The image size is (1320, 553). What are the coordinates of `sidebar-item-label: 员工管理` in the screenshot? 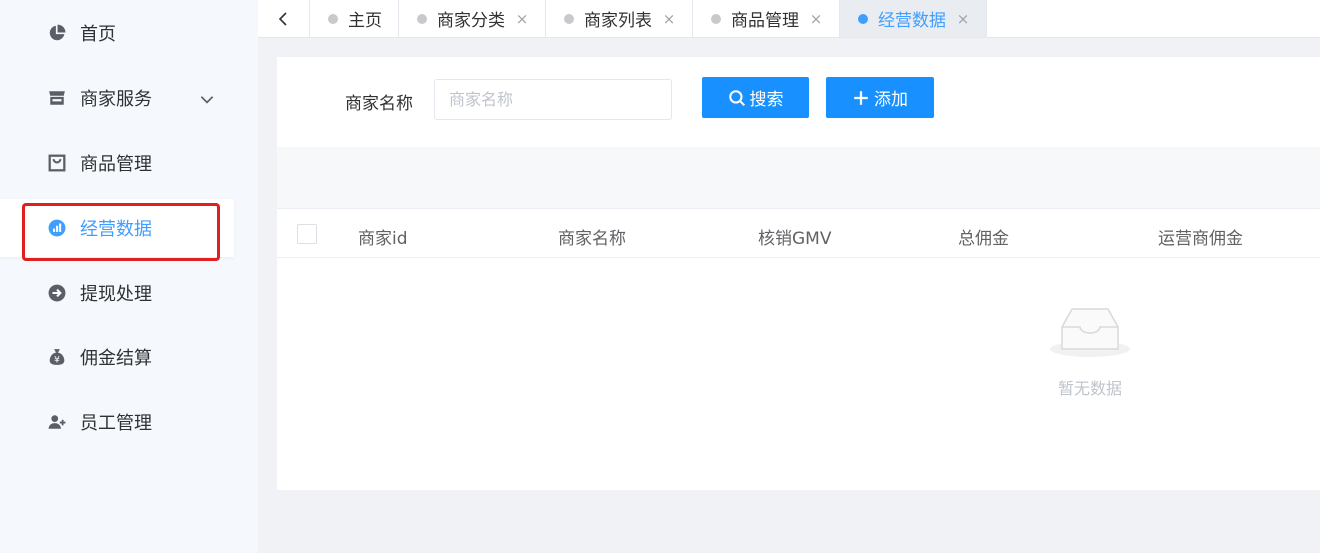 It's located at (116, 423).